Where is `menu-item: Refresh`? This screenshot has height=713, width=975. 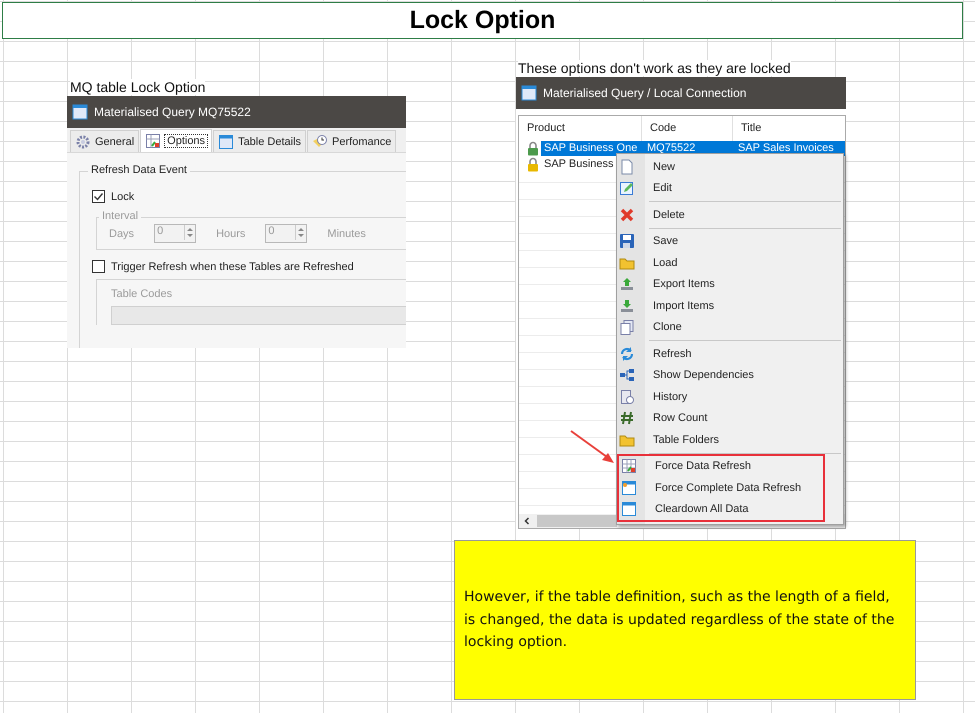
menu-item: Refresh is located at coordinates (721, 353).